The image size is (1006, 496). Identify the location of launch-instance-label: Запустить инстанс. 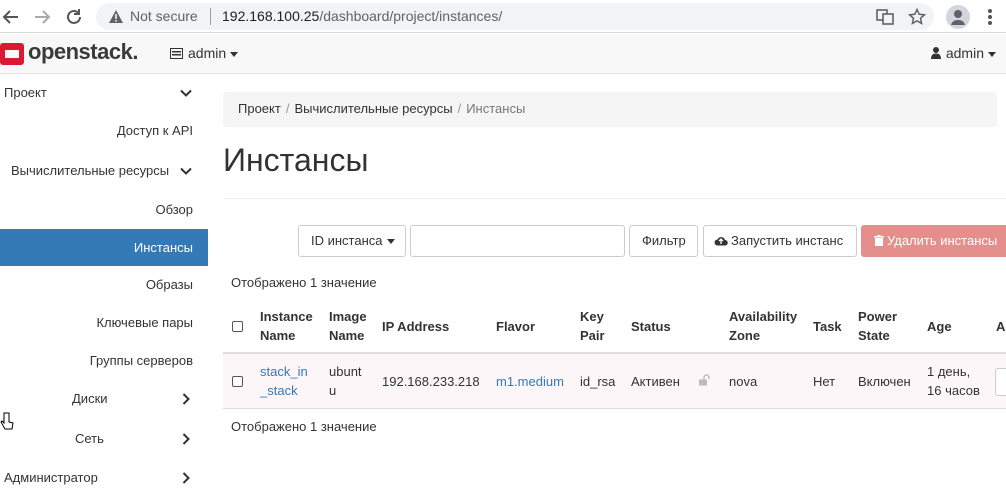
(787, 240).